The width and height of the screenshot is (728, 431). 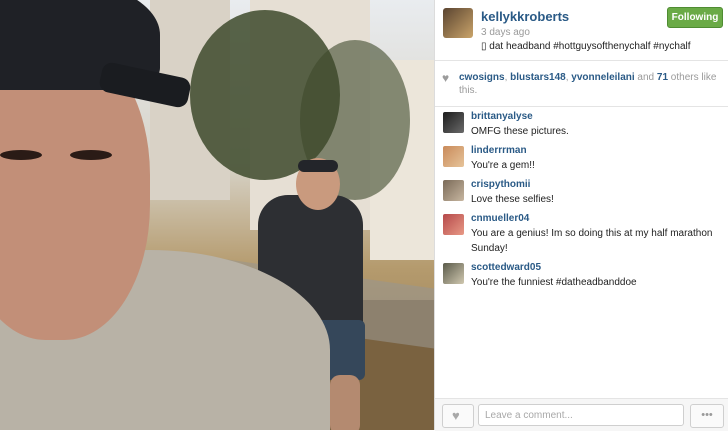 I want to click on like-button: ♥, so click(x=458, y=416).